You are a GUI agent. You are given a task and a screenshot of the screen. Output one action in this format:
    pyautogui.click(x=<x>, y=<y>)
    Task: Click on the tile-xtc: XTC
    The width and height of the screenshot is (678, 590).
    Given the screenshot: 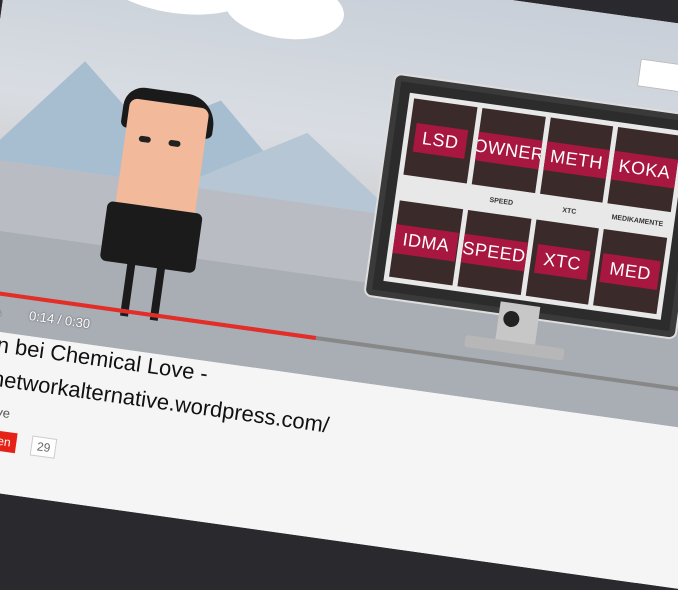 What is the action you would take?
    pyautogui.click(x=562, y=262)
    